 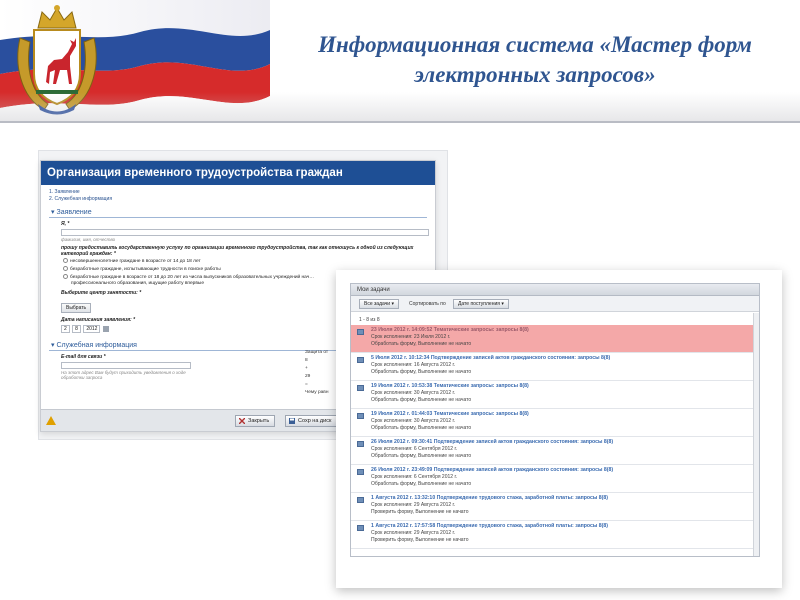 I want to click on close-button: Закрыть, so click(x=255, y=421).